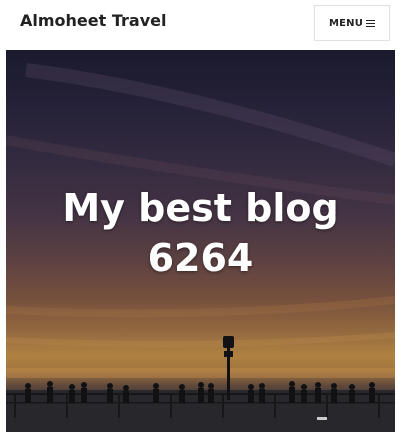 The image size is (401, 432). I want to click on site-title: Almoheet Travel, so click(93, 20).